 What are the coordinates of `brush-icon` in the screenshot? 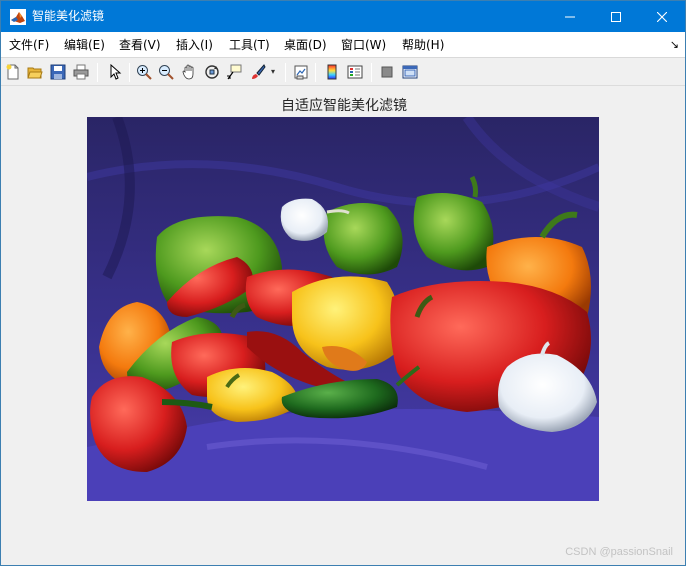 It's located at (259, 71).